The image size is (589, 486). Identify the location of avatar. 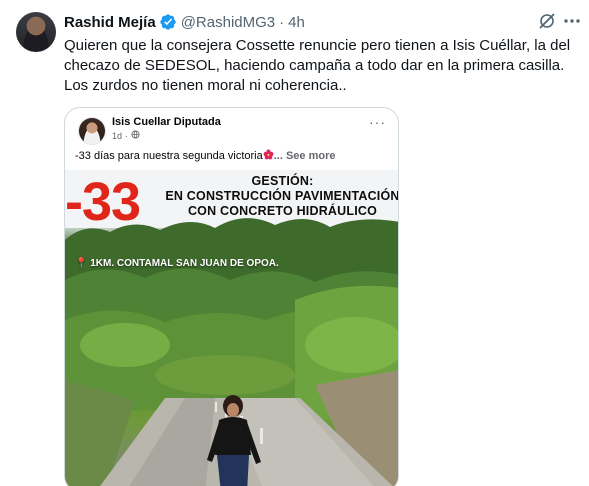
(36, 32).